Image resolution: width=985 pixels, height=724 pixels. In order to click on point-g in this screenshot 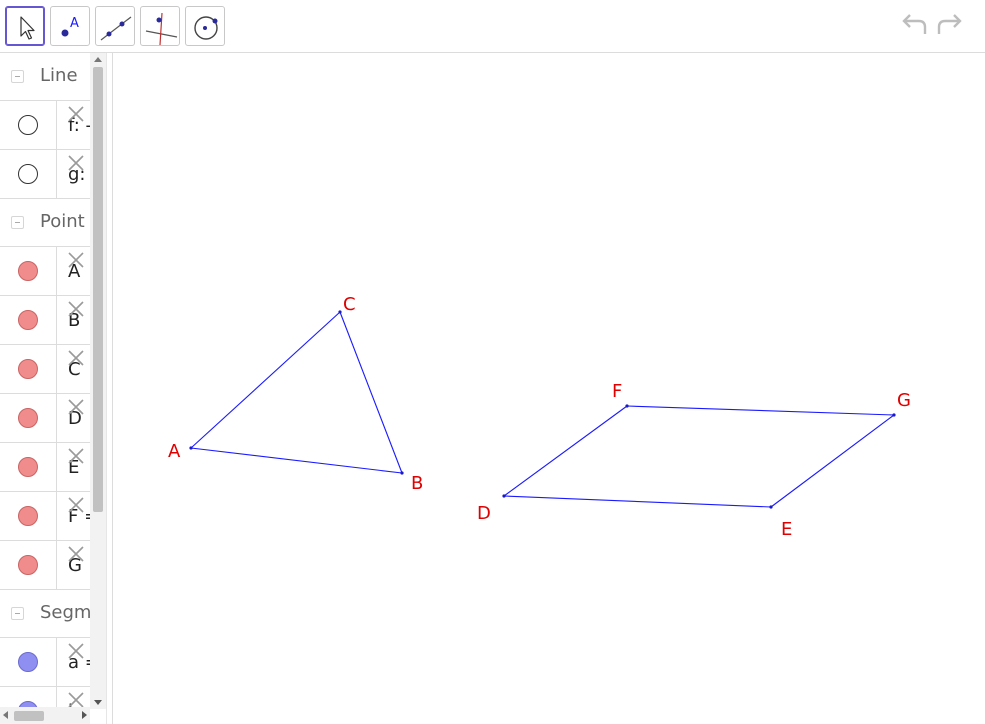, I will do `click(894, 415)`.